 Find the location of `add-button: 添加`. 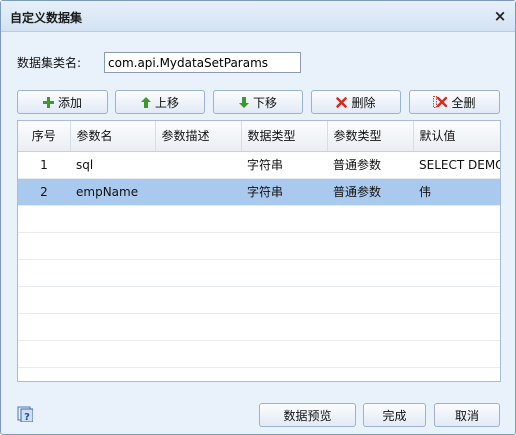

add-button: 添加 is located at coordinates (62, 102).